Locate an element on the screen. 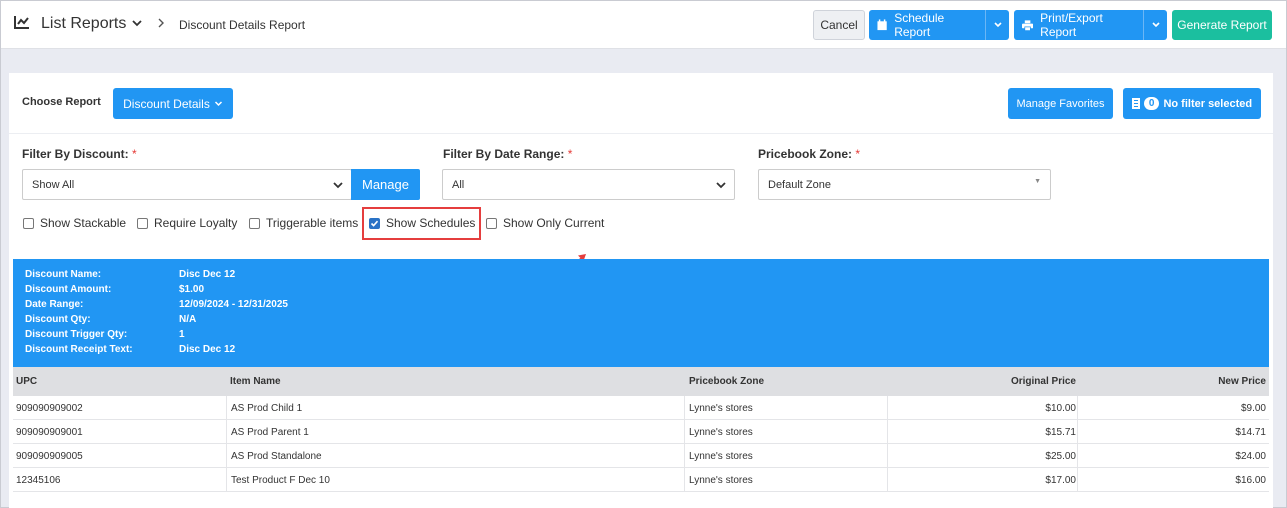 This screenshot has width=1287, height=508. manage-discount-button: Manage is located at coordinates (385, 184).